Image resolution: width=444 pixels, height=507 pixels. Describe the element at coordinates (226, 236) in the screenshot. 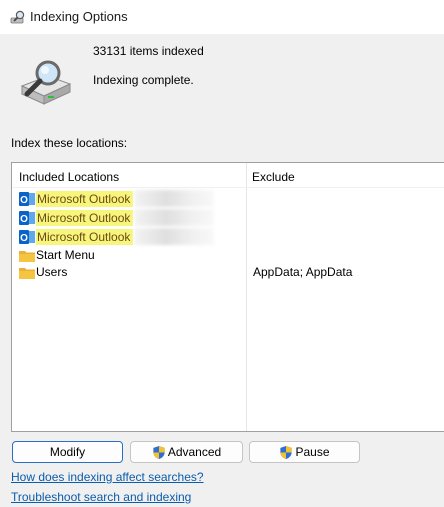

I see `location-row-outlook-3: O Microsoft Outlook` at that location.